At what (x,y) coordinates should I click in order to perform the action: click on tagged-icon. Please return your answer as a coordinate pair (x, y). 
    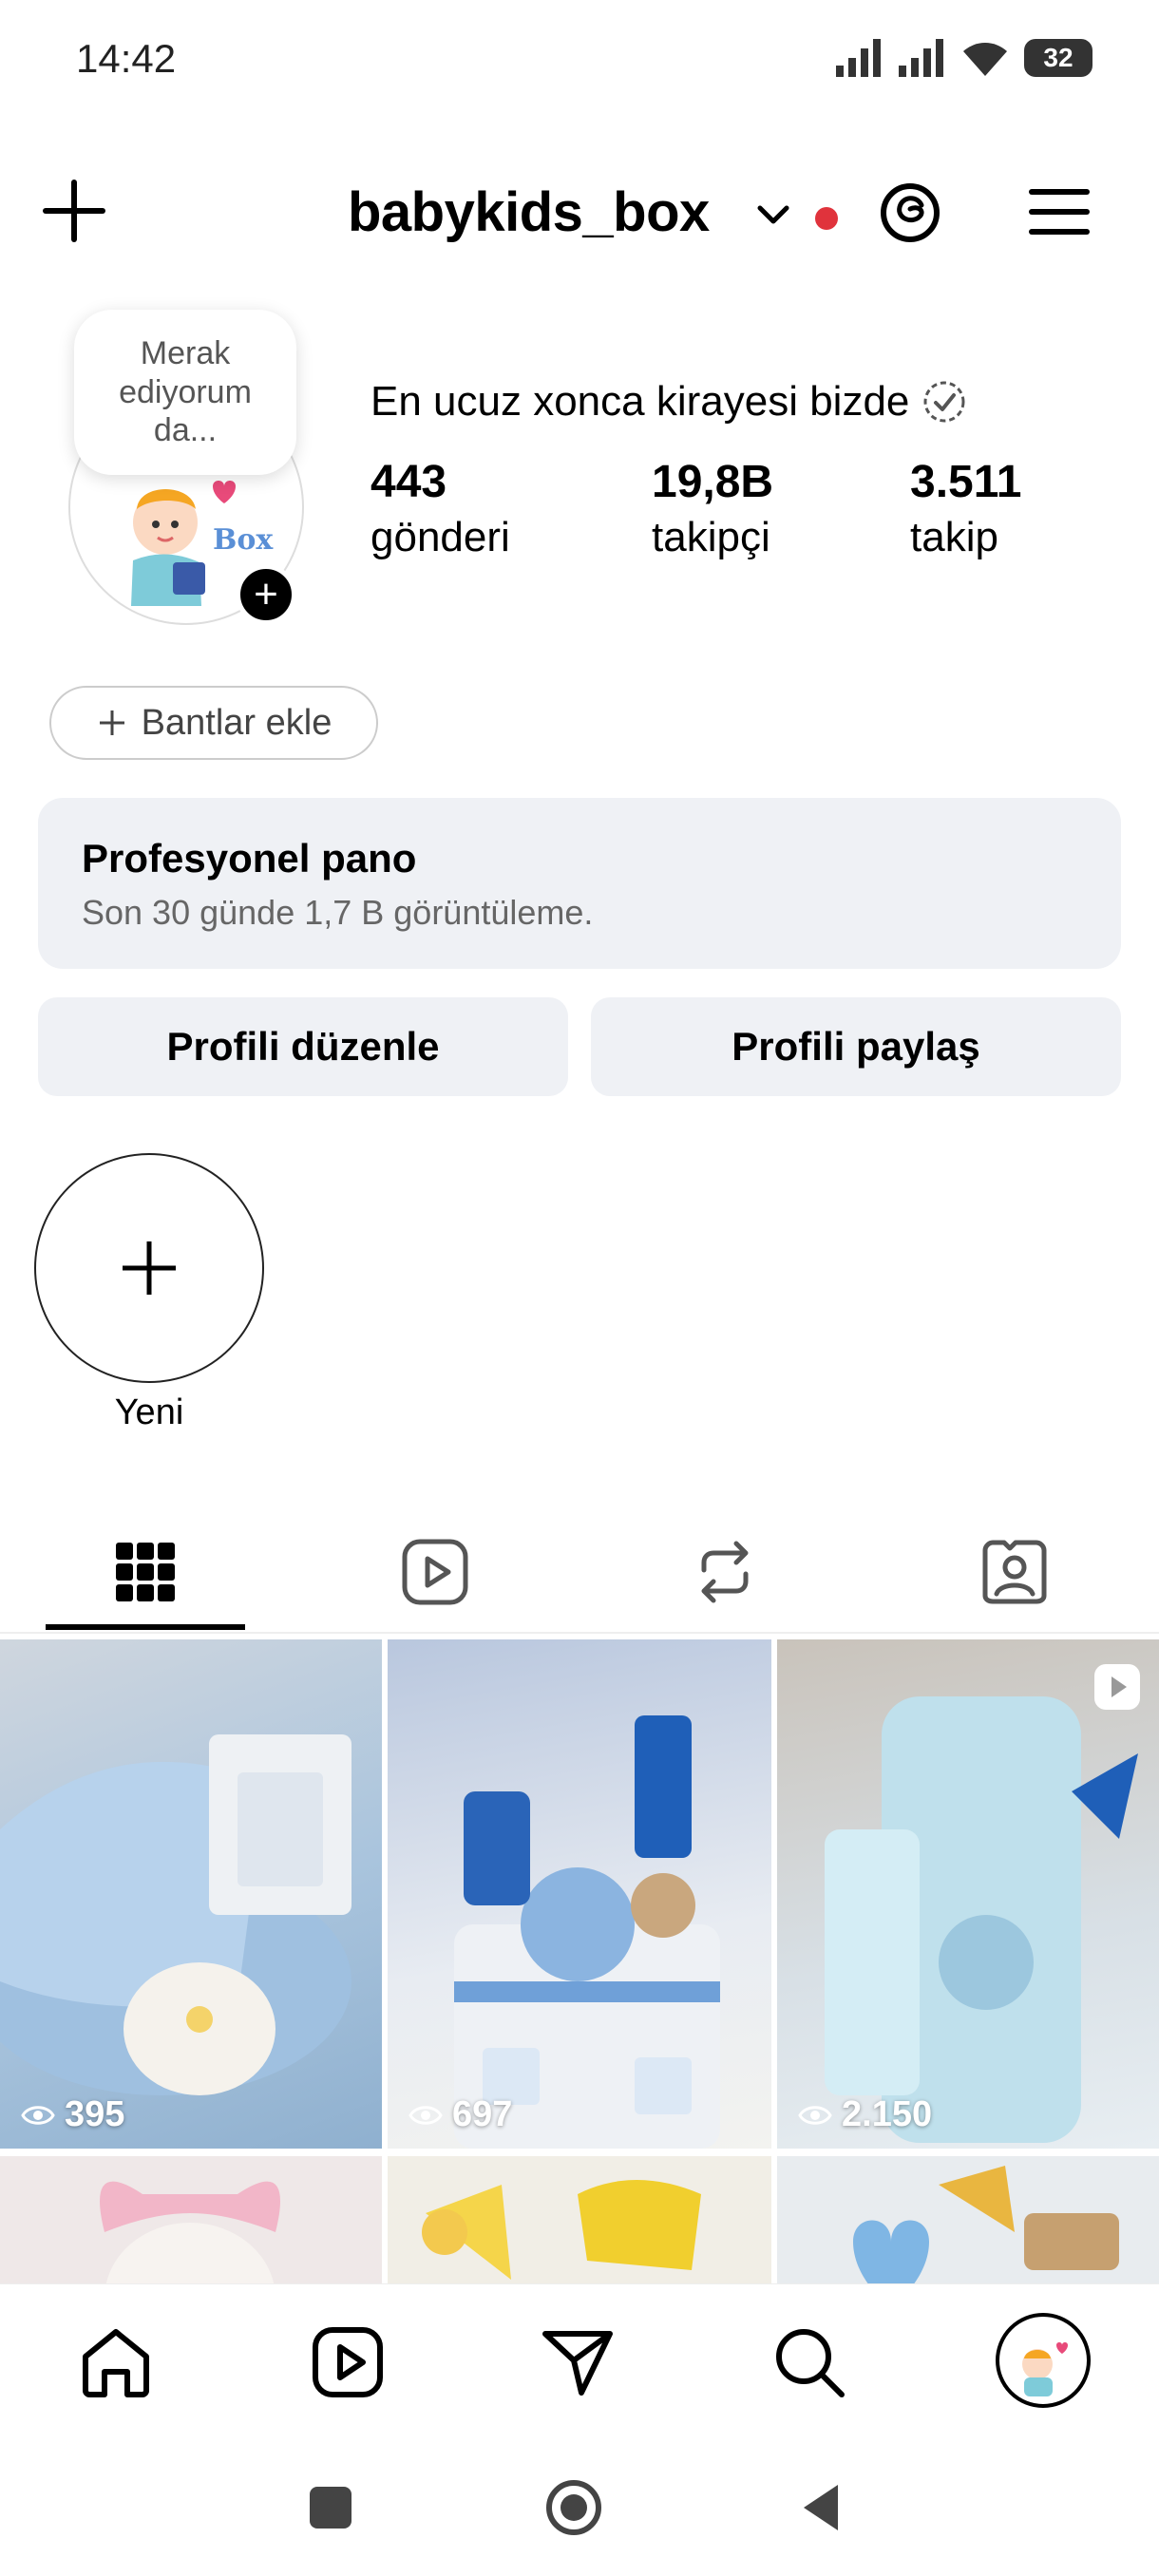
    Looking at the image, I should click on (1014, 1572).